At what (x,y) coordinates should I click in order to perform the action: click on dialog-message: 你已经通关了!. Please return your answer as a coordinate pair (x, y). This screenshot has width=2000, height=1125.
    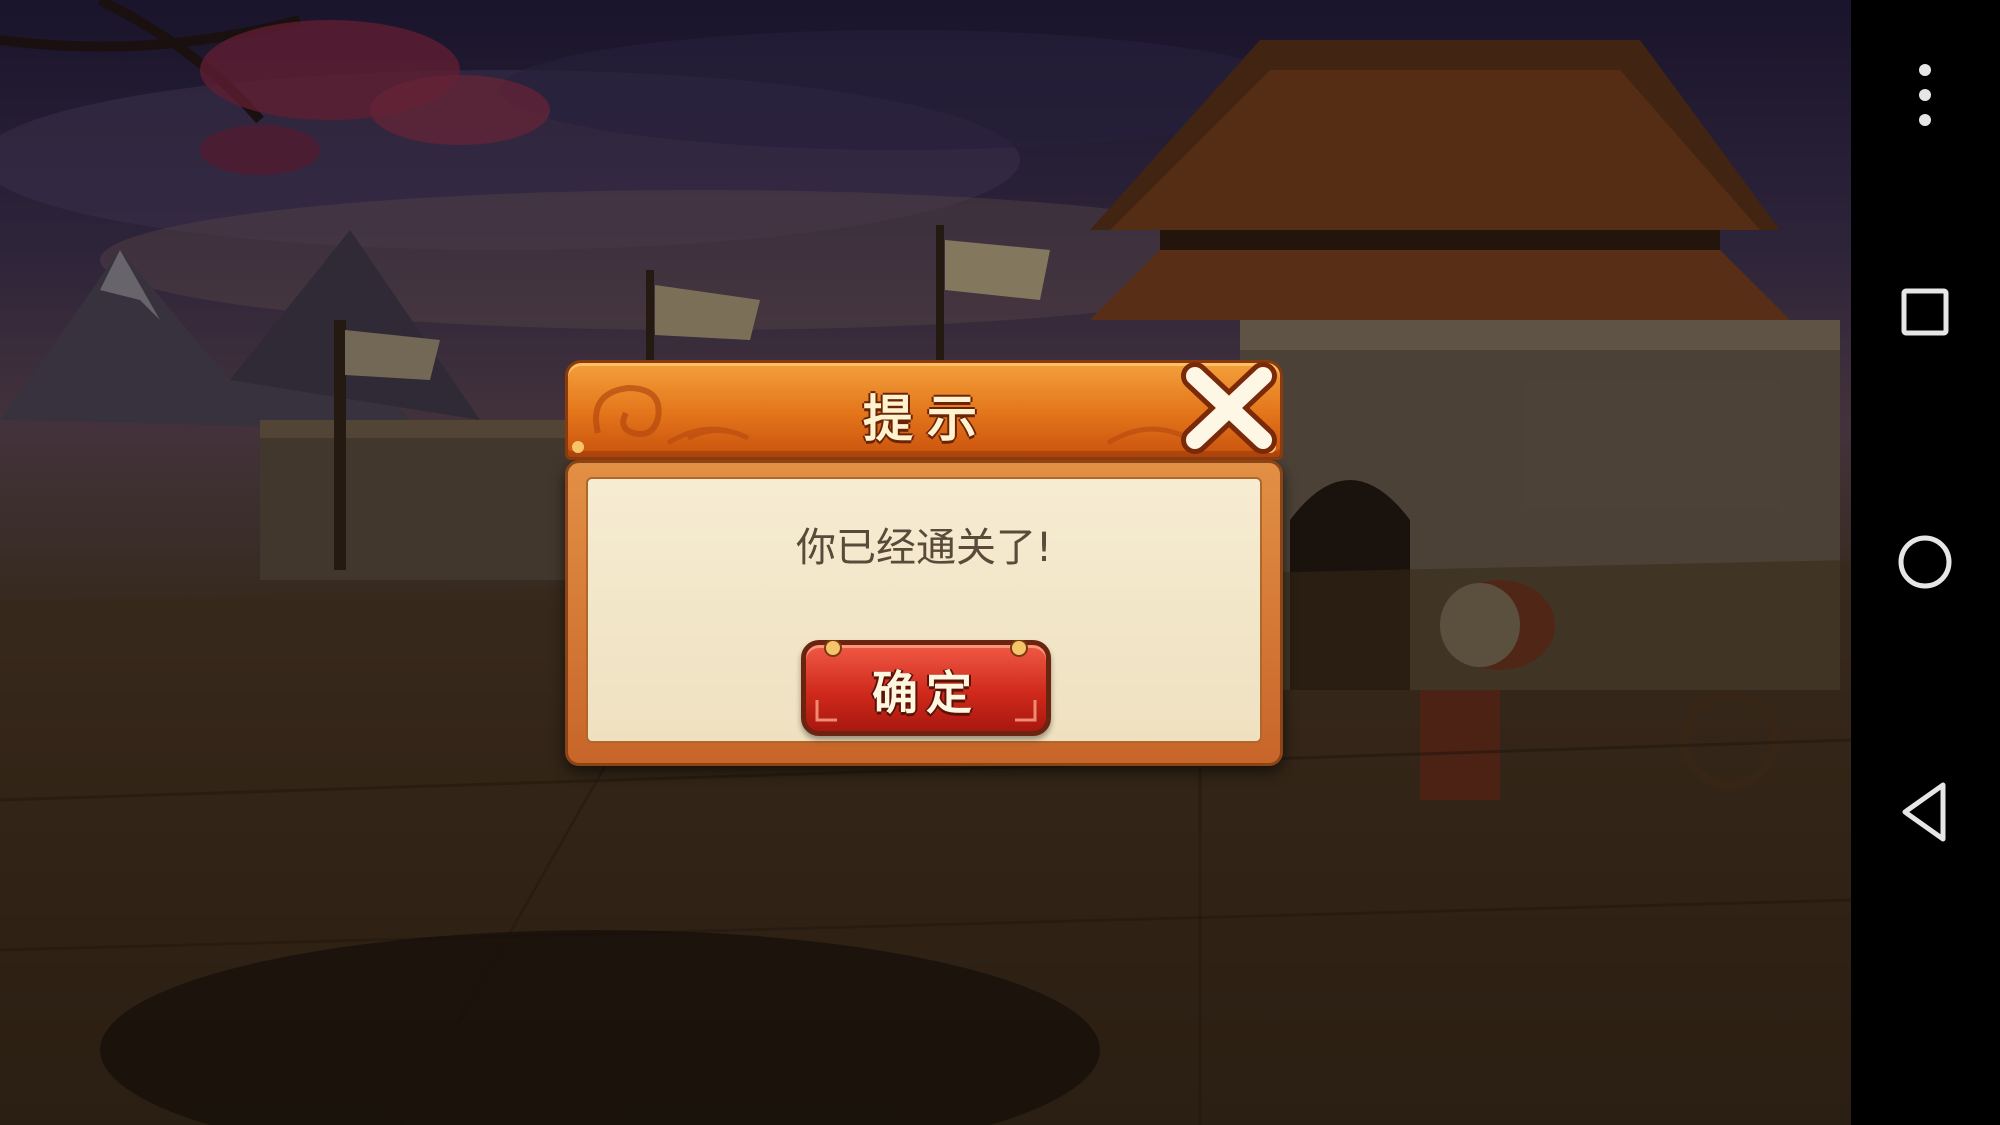
    Looking at the image, I should click on (924, 548).